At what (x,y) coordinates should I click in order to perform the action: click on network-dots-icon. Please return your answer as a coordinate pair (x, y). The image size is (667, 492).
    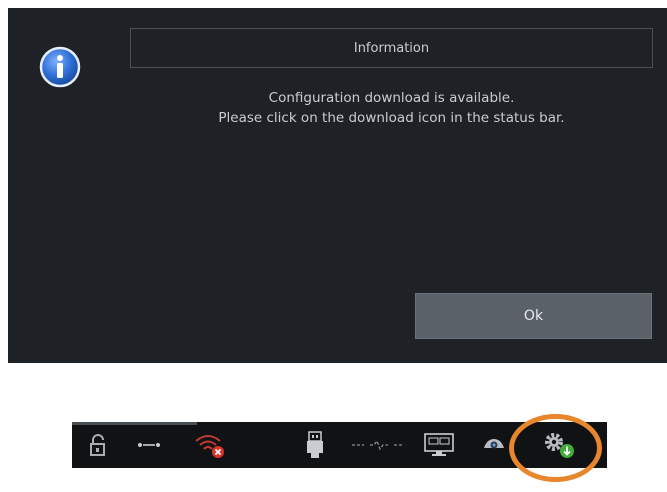
    Looking at the image, I should click on (149, 445).